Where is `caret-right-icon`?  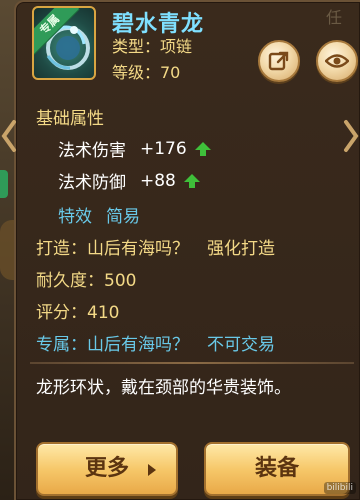 caret-right-icon is located at coordinates (152, 470).